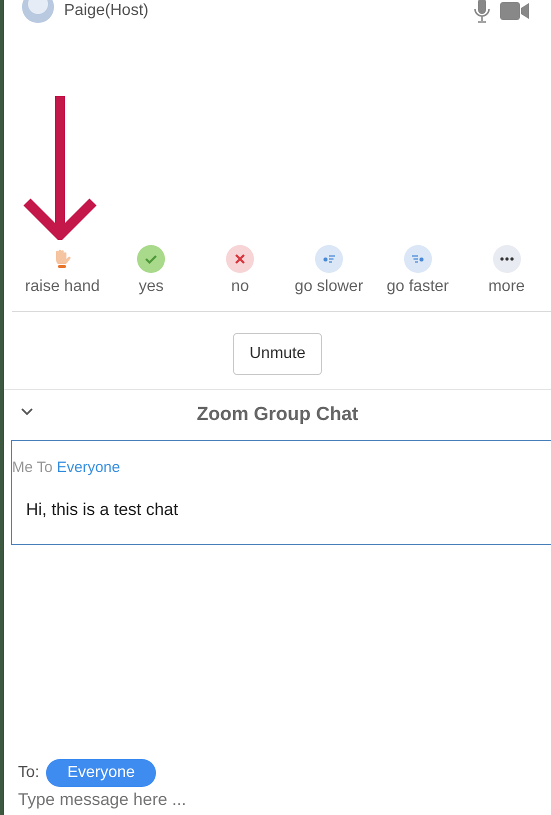  What do you see at coordinates (506, 259) in the screenshot?
I see `more-icon` at bounding box center [506, 259].